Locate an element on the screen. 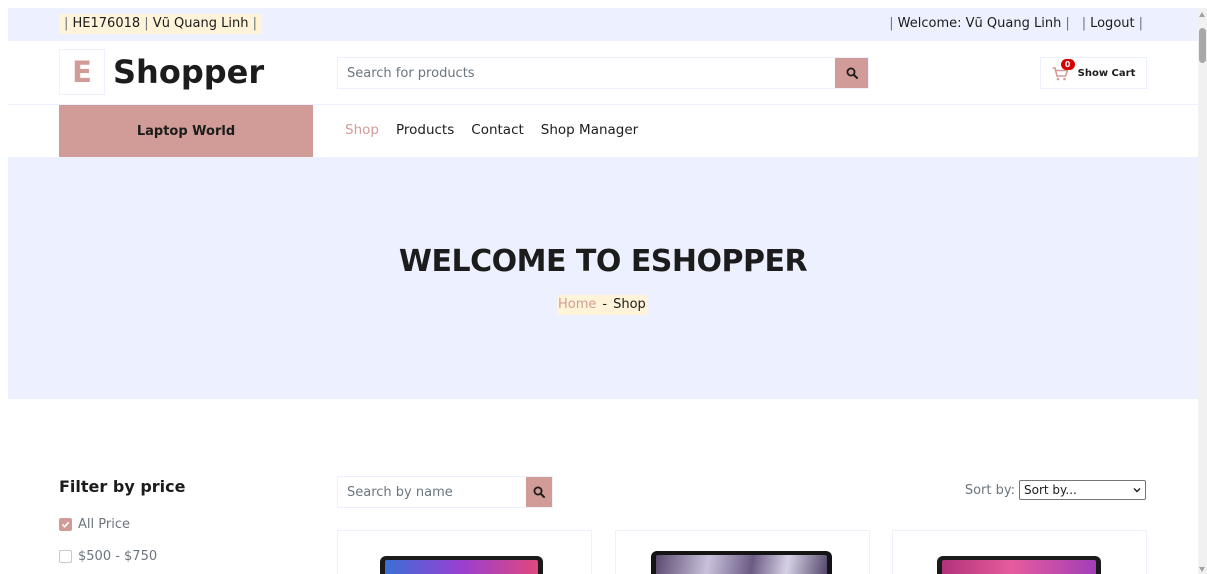  logo: E Shopper is located at coordinates (161, 72).